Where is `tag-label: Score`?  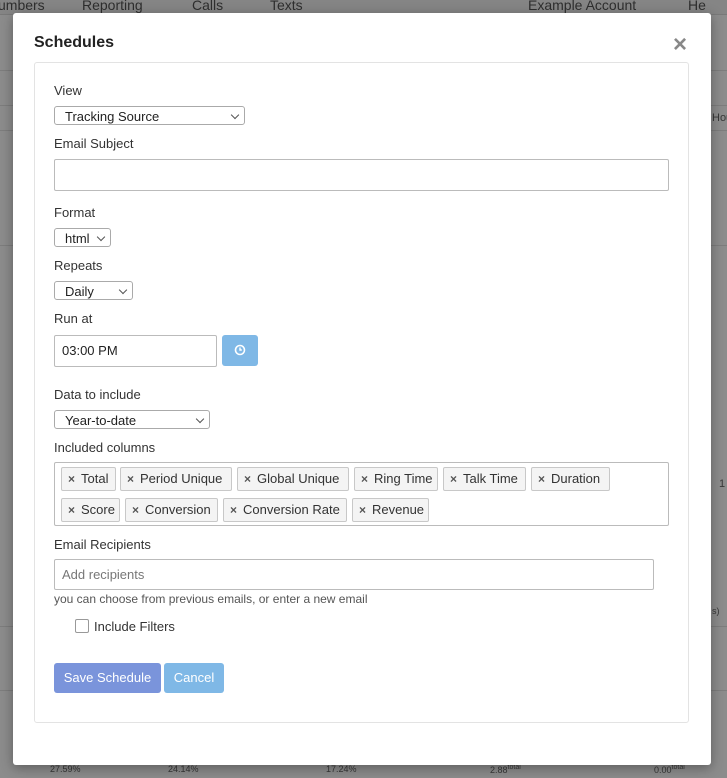
tag-label: Score is located at coordinates (98, 509).